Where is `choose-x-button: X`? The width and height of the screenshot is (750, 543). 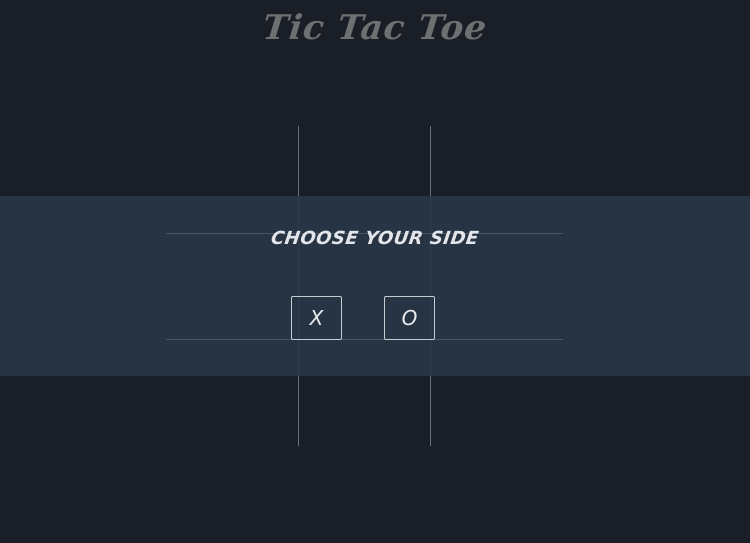 choose-x-button: X is located at coordinates (316, 318).